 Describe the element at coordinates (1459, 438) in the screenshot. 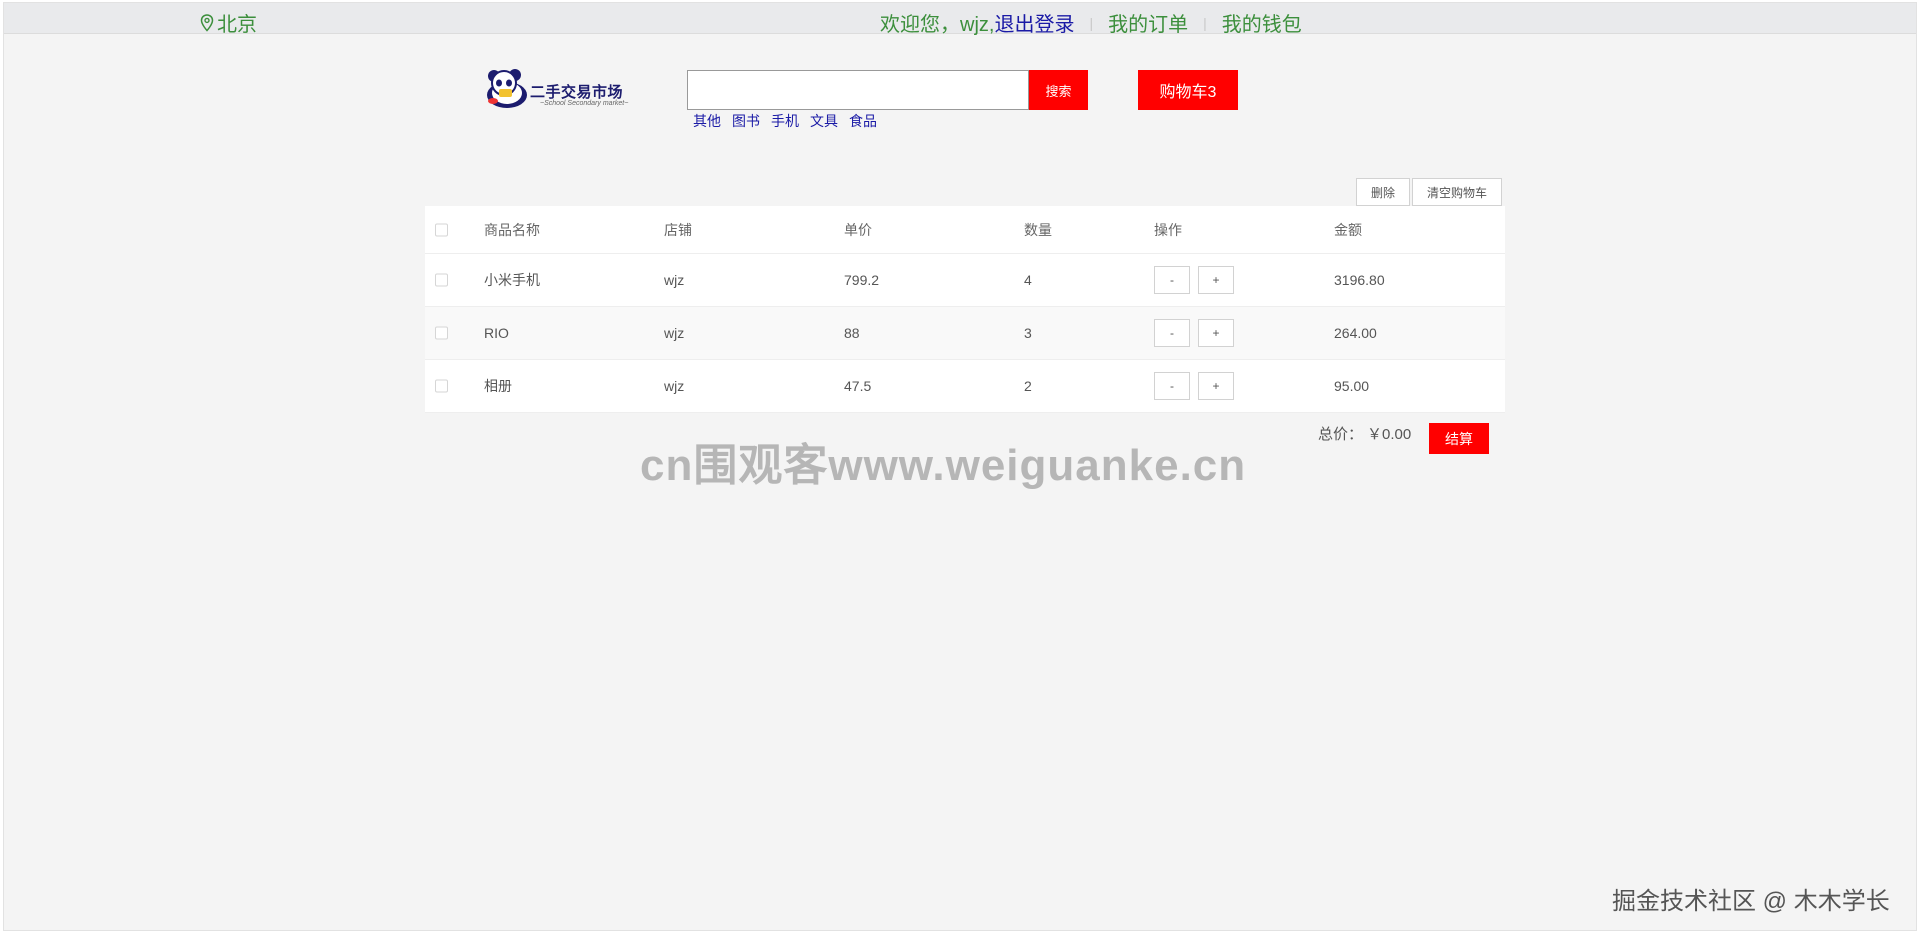

I see `checkout-button: 结算` at that location.